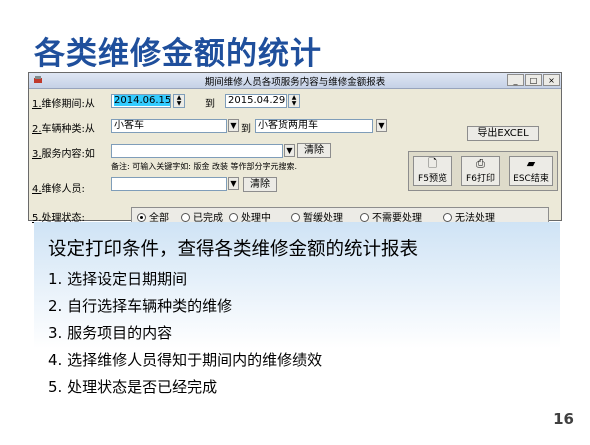 The height and width of the screenshot is (445, 590). What do you see at coordinates (169, 126) in the screenshot?
I see `vehicle-from-field: 小客车` at bounding box center [169, 126].